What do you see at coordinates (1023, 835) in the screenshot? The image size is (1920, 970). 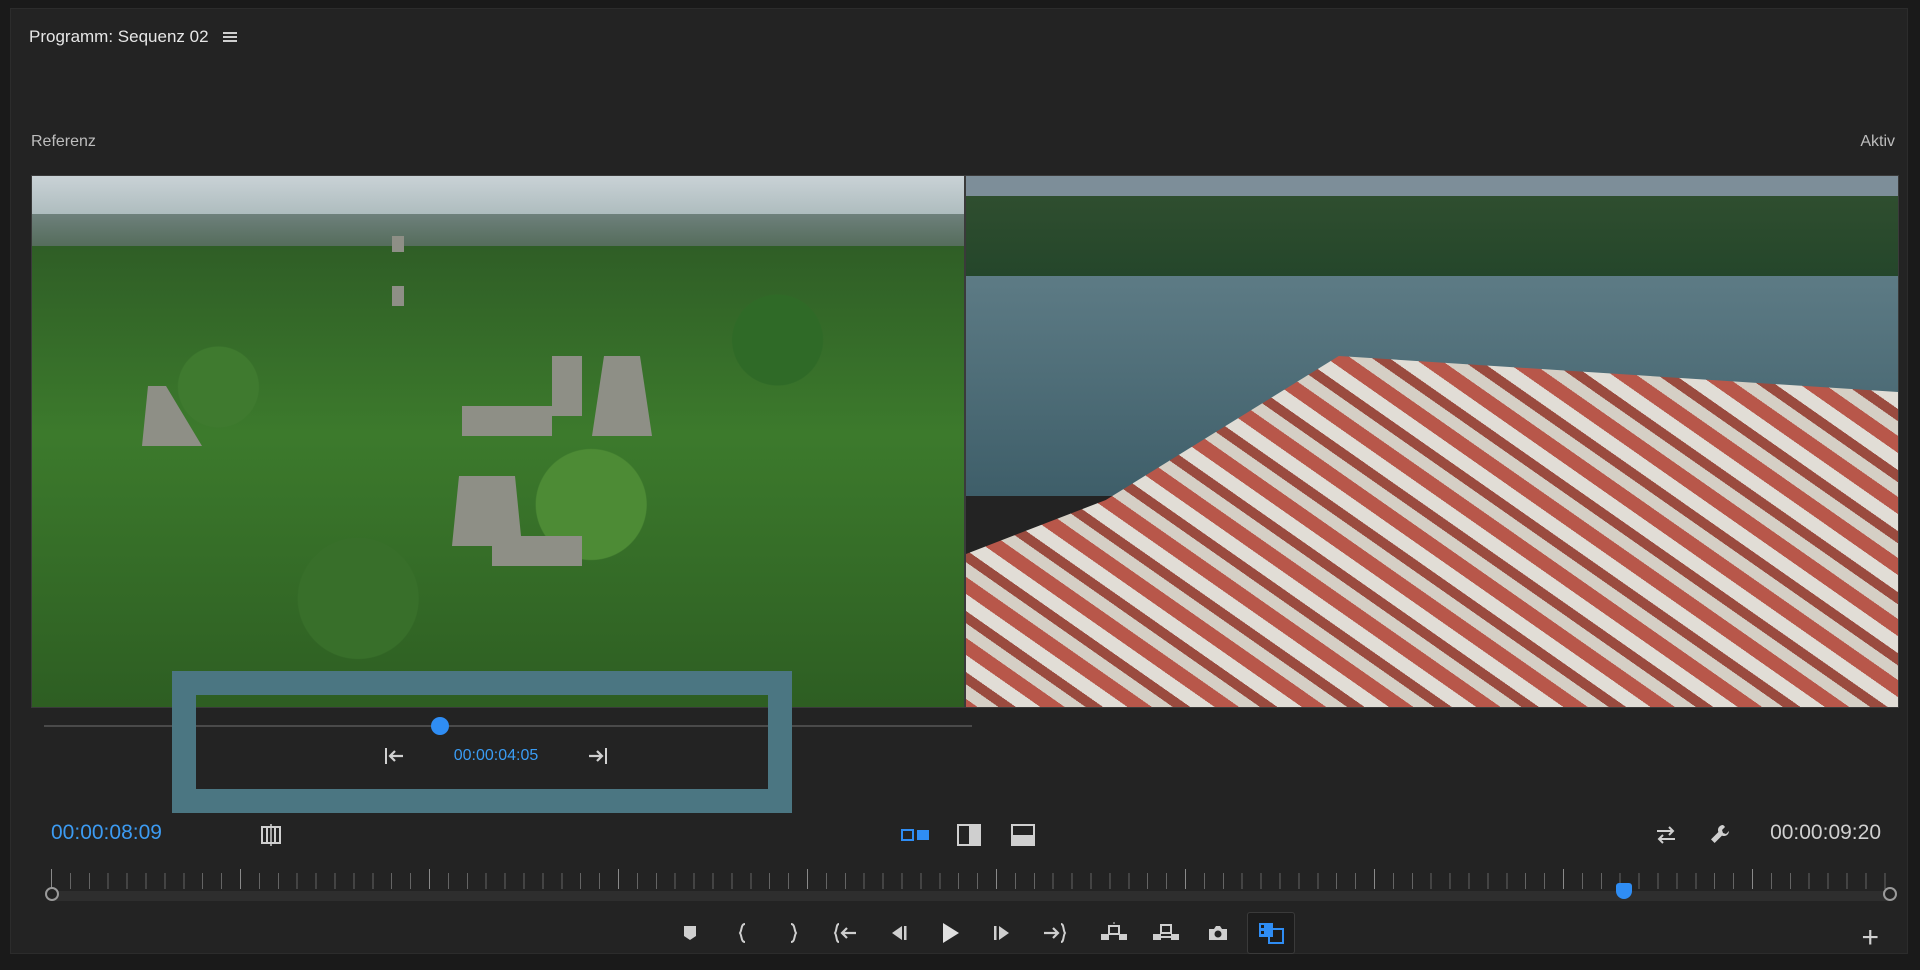 I see `horizontal-split-view-icon` at bounding box center [1023, 835].